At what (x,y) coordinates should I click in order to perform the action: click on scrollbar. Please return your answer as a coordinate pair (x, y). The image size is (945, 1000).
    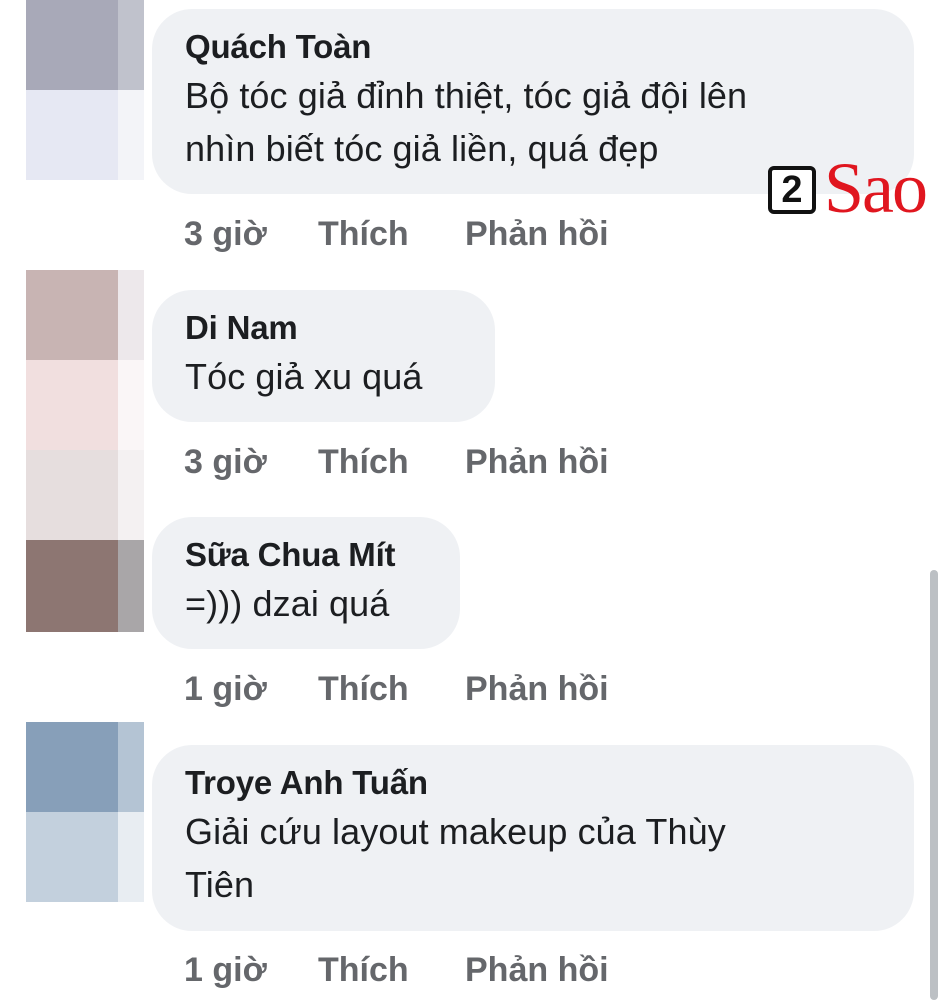
    Looking at the image, I should click on (934, 785).